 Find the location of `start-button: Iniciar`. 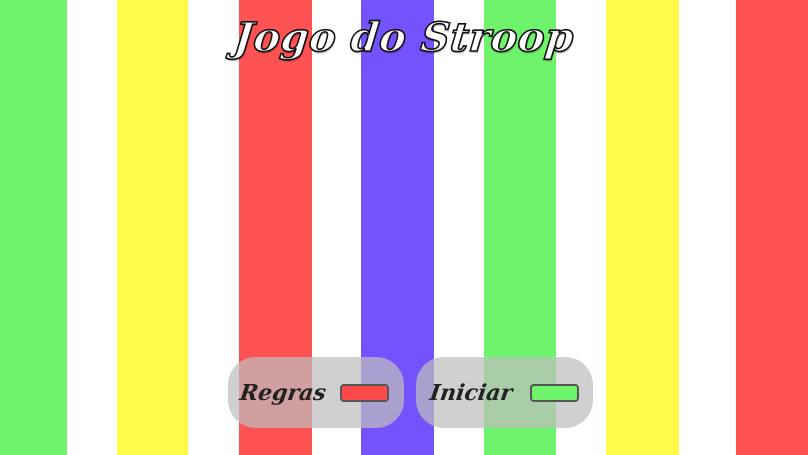

start-button: Iniciar is located at coordinates (504, 392).